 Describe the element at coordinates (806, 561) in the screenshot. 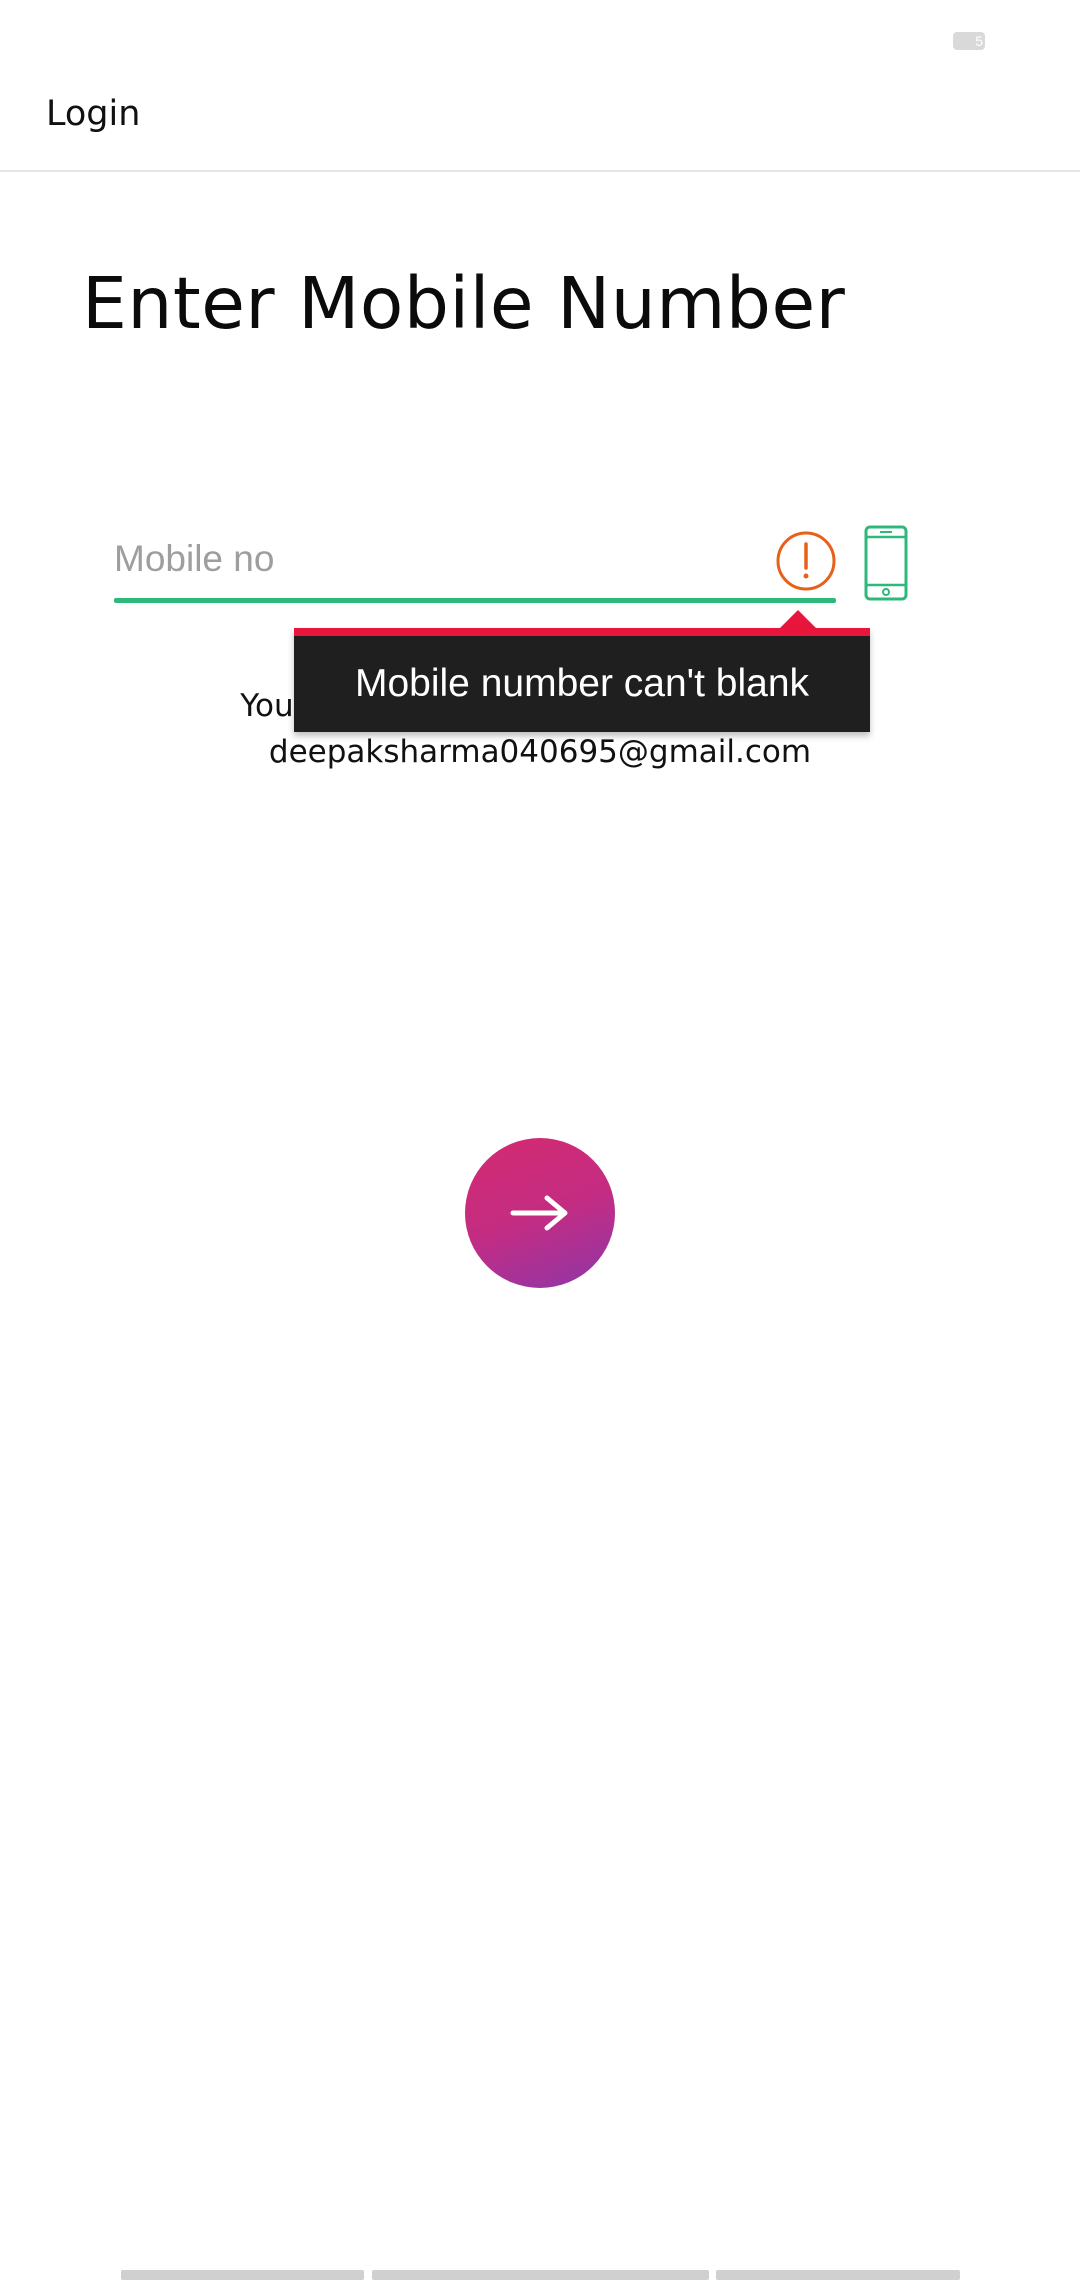

I see `error-exclamation-icon` at that location.